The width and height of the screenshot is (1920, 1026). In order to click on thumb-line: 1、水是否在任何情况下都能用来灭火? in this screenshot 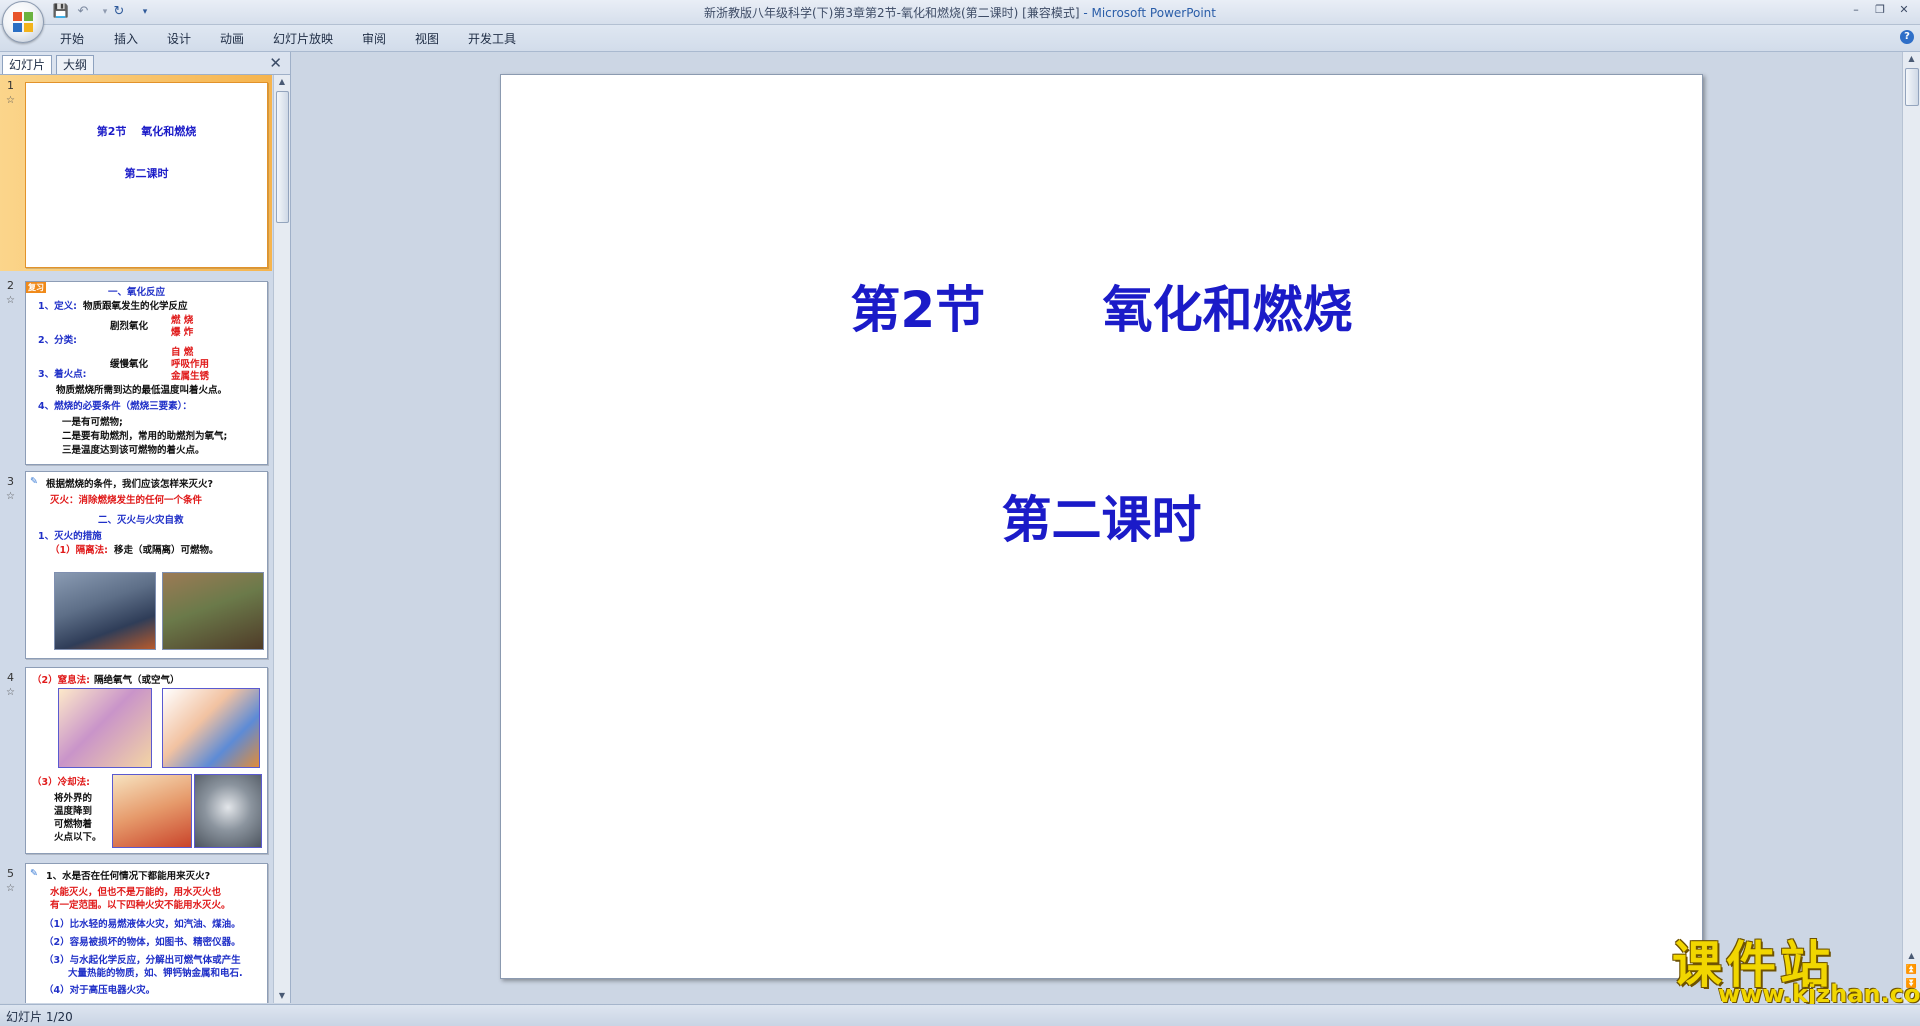, I will do `click(128, 876)`.